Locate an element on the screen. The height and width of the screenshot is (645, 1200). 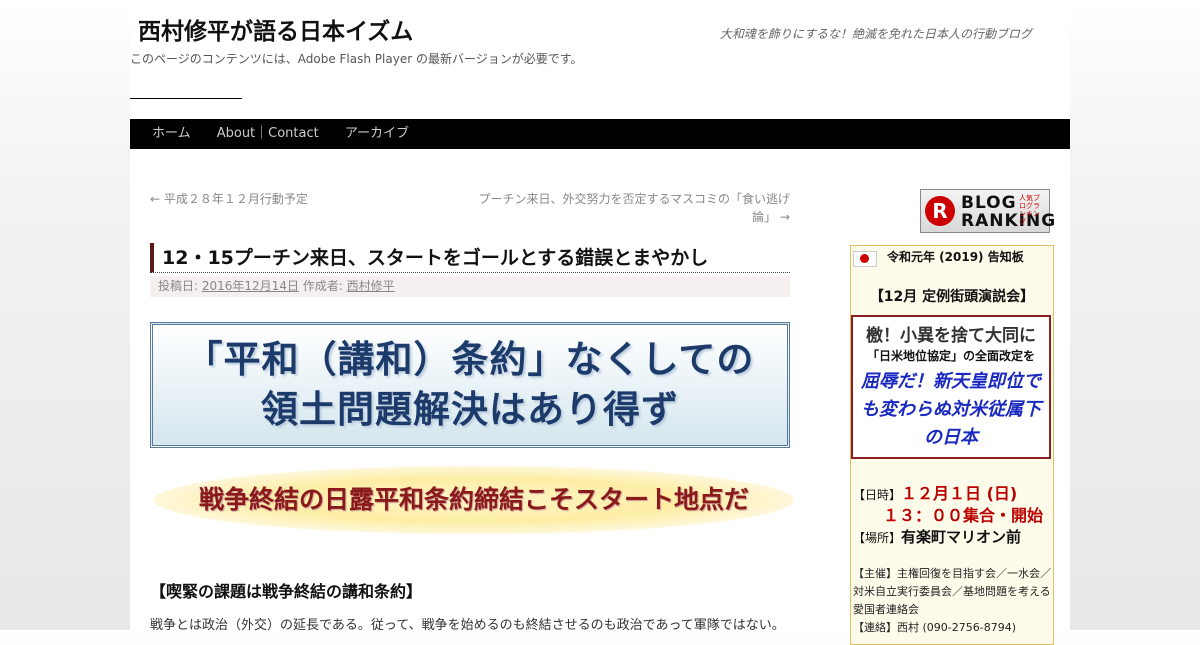
date-label: 【日時】 is located at coordinates (877, 495).